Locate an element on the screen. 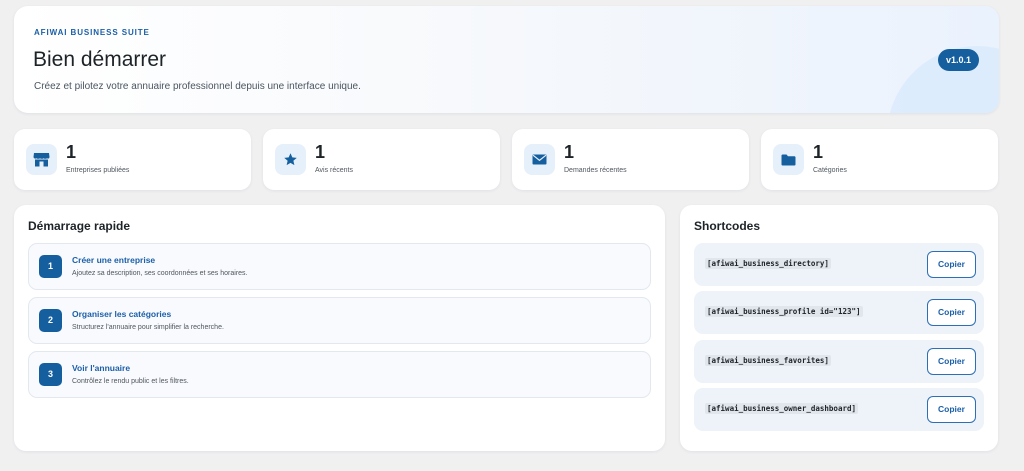 Image resolution: width=1024 pixels, height=471 pixels. step-number: 1 is located at coordinates (50, 266).